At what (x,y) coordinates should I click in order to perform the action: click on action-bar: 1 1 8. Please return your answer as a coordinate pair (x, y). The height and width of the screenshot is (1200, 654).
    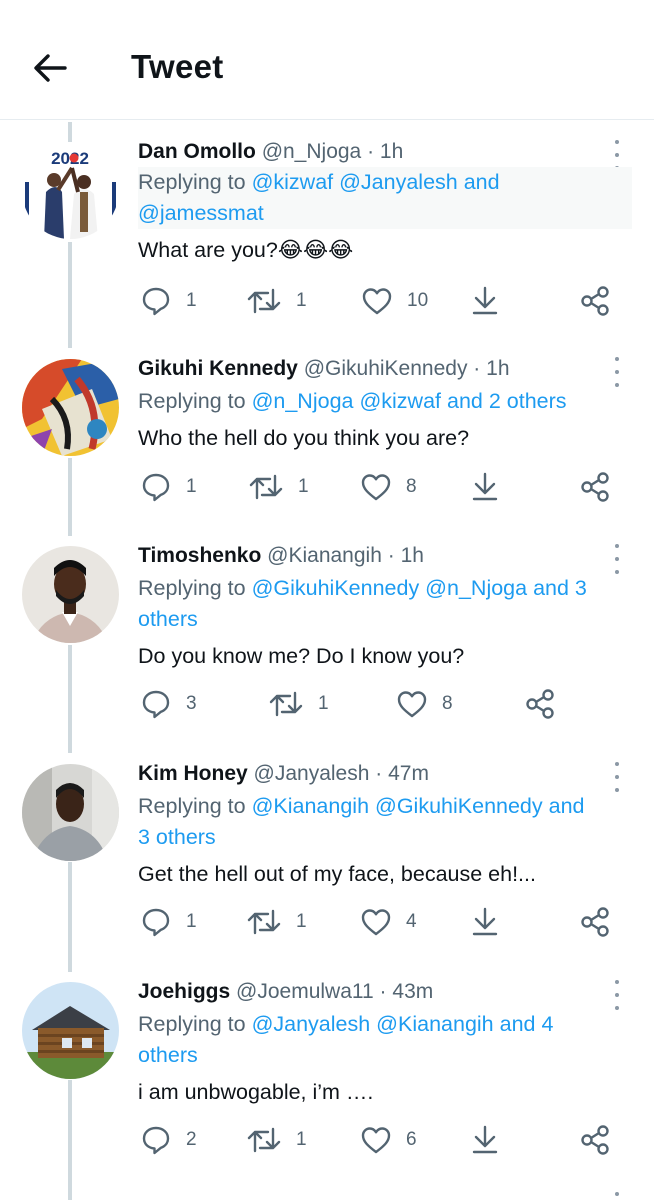
    Looking at the image, I should click on (327, 487).